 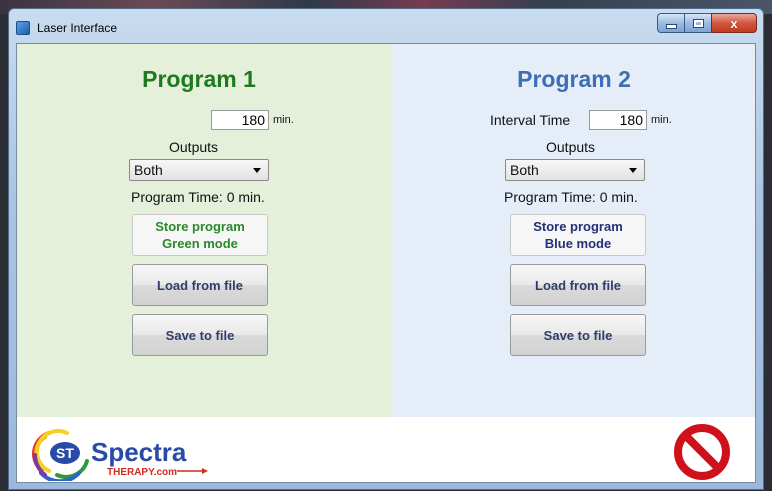 What do you see at coordinates (200, 335) in the screenshot?
I see `program-1-save-button: Save to file` at bounding box center [200, 335].